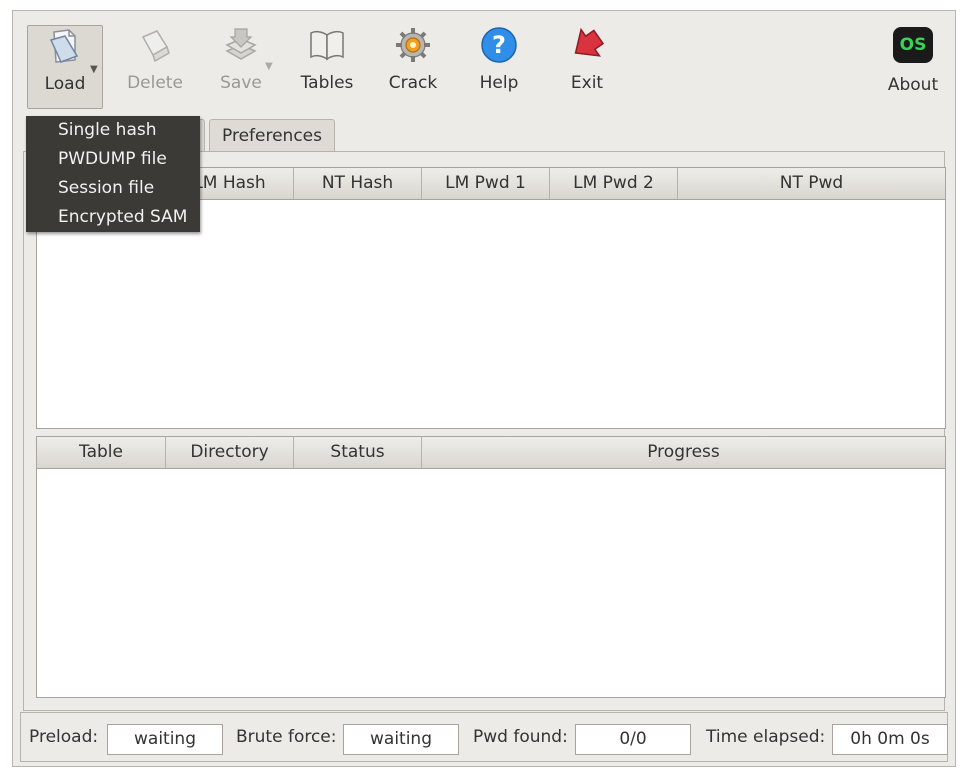 The height and width of the screenshot is (773, 963). What do you see at coordinates (286, 737) in the screenshot?
I see `brute-force-label: Brute force:` at bounding box center [286, 737].